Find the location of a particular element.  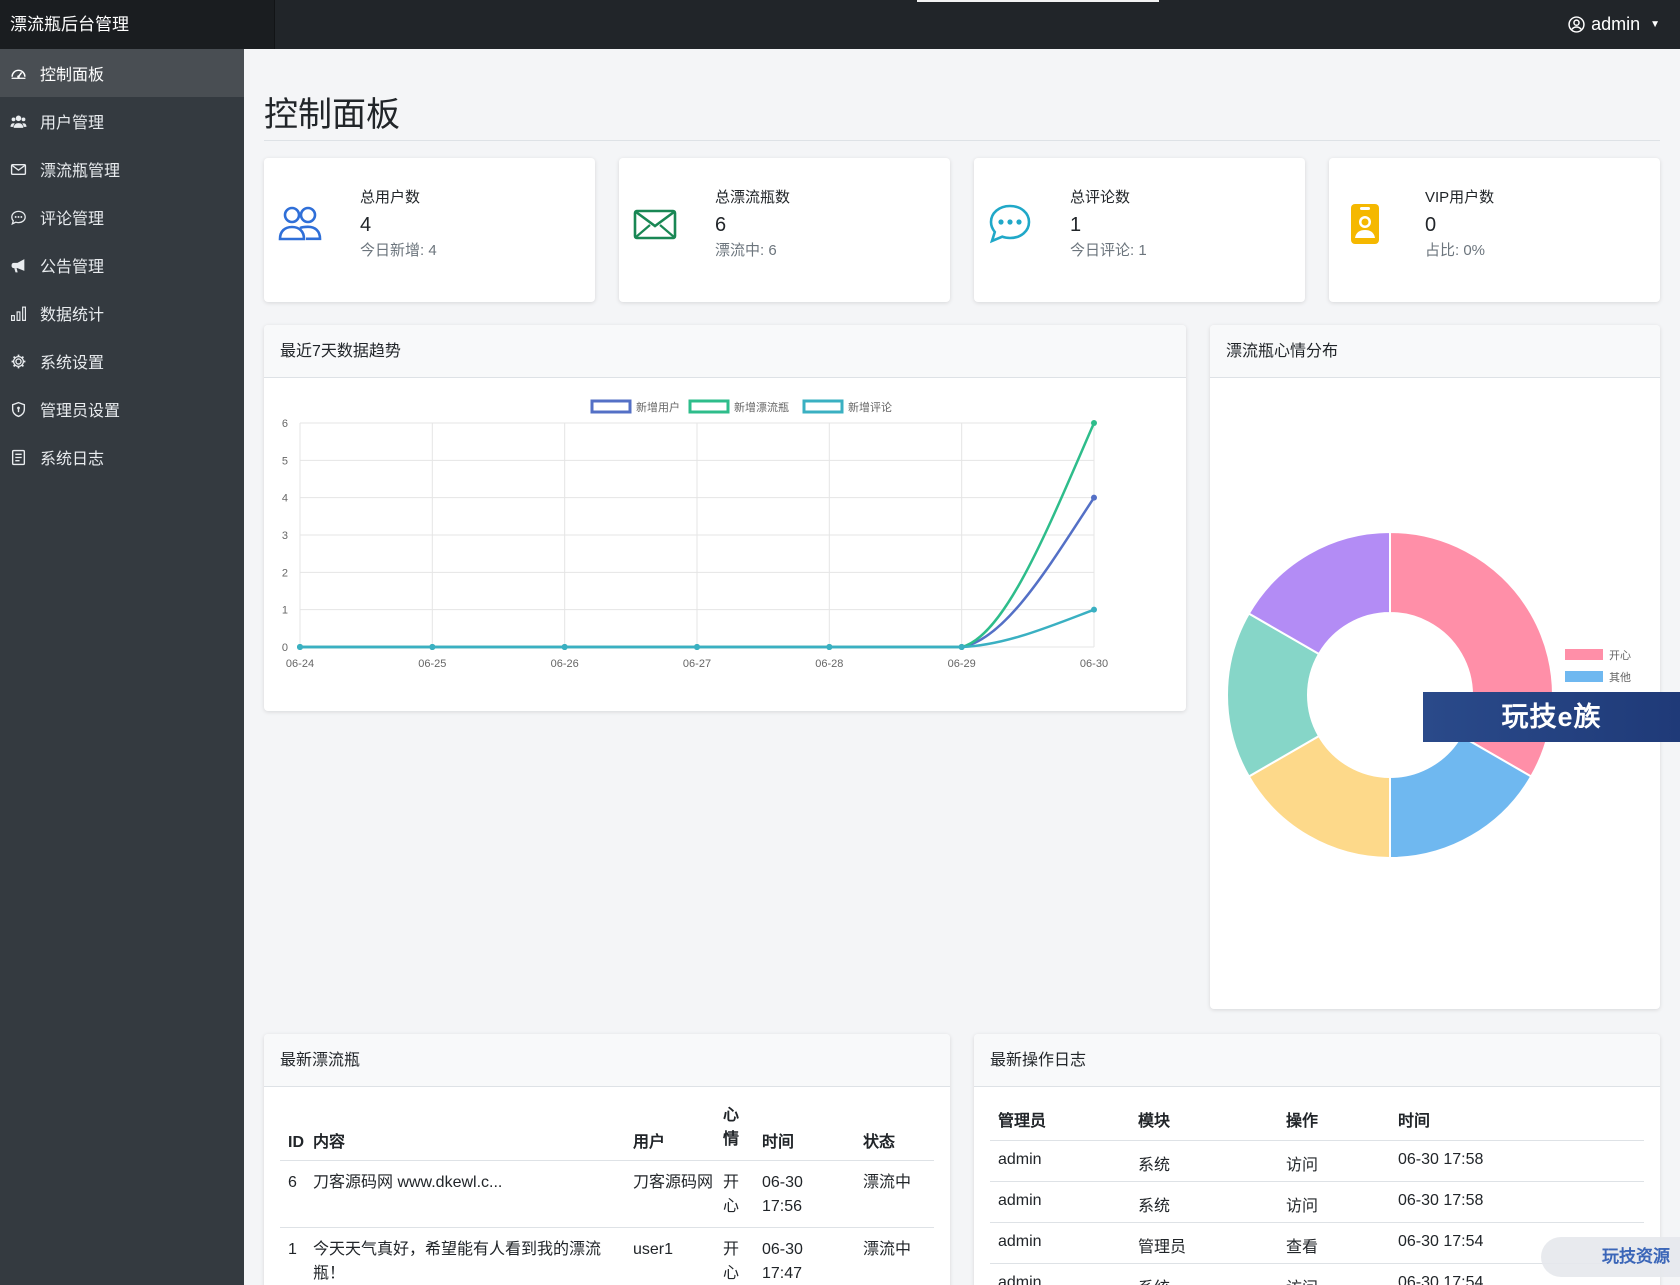

cell-module: 管理员 is located at coordinates (1162, 1247).